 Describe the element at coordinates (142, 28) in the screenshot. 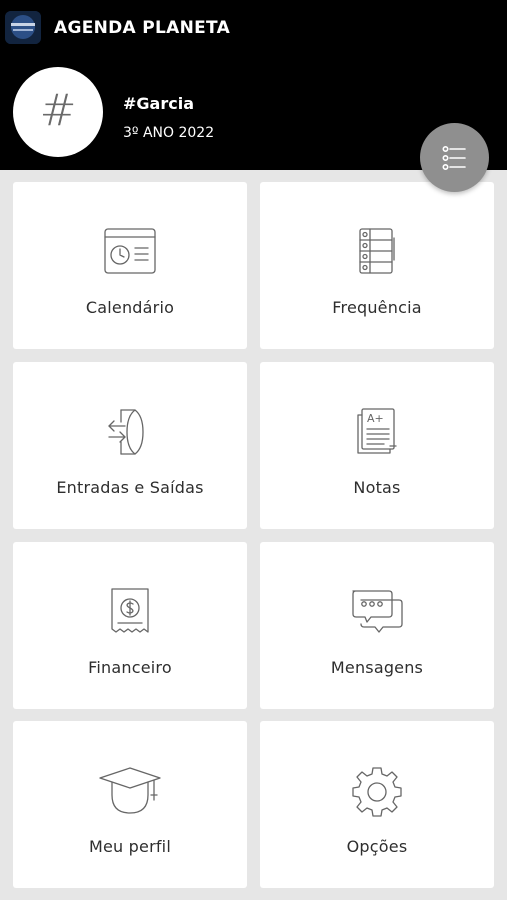

I see `app-title: AGENDA PLANETA` at that location.